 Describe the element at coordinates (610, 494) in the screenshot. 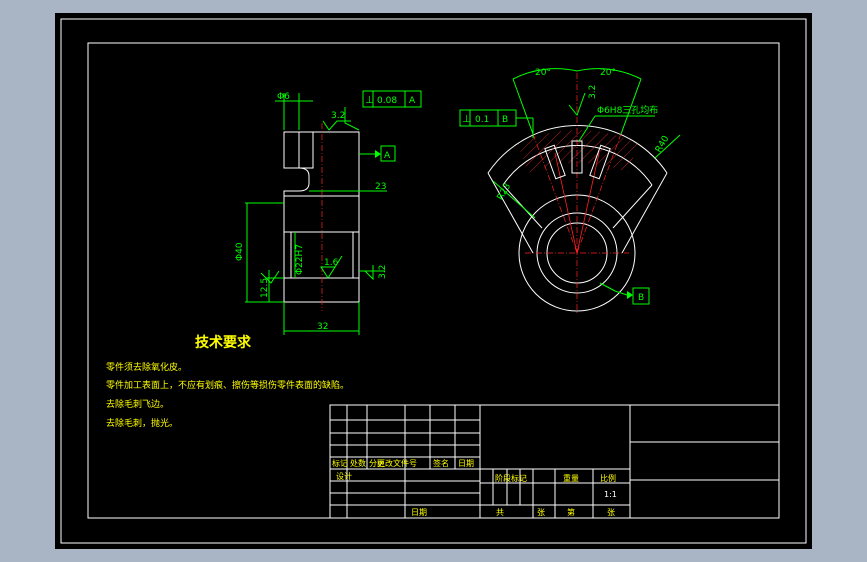

I see `scale-value: 1:1` at that location.